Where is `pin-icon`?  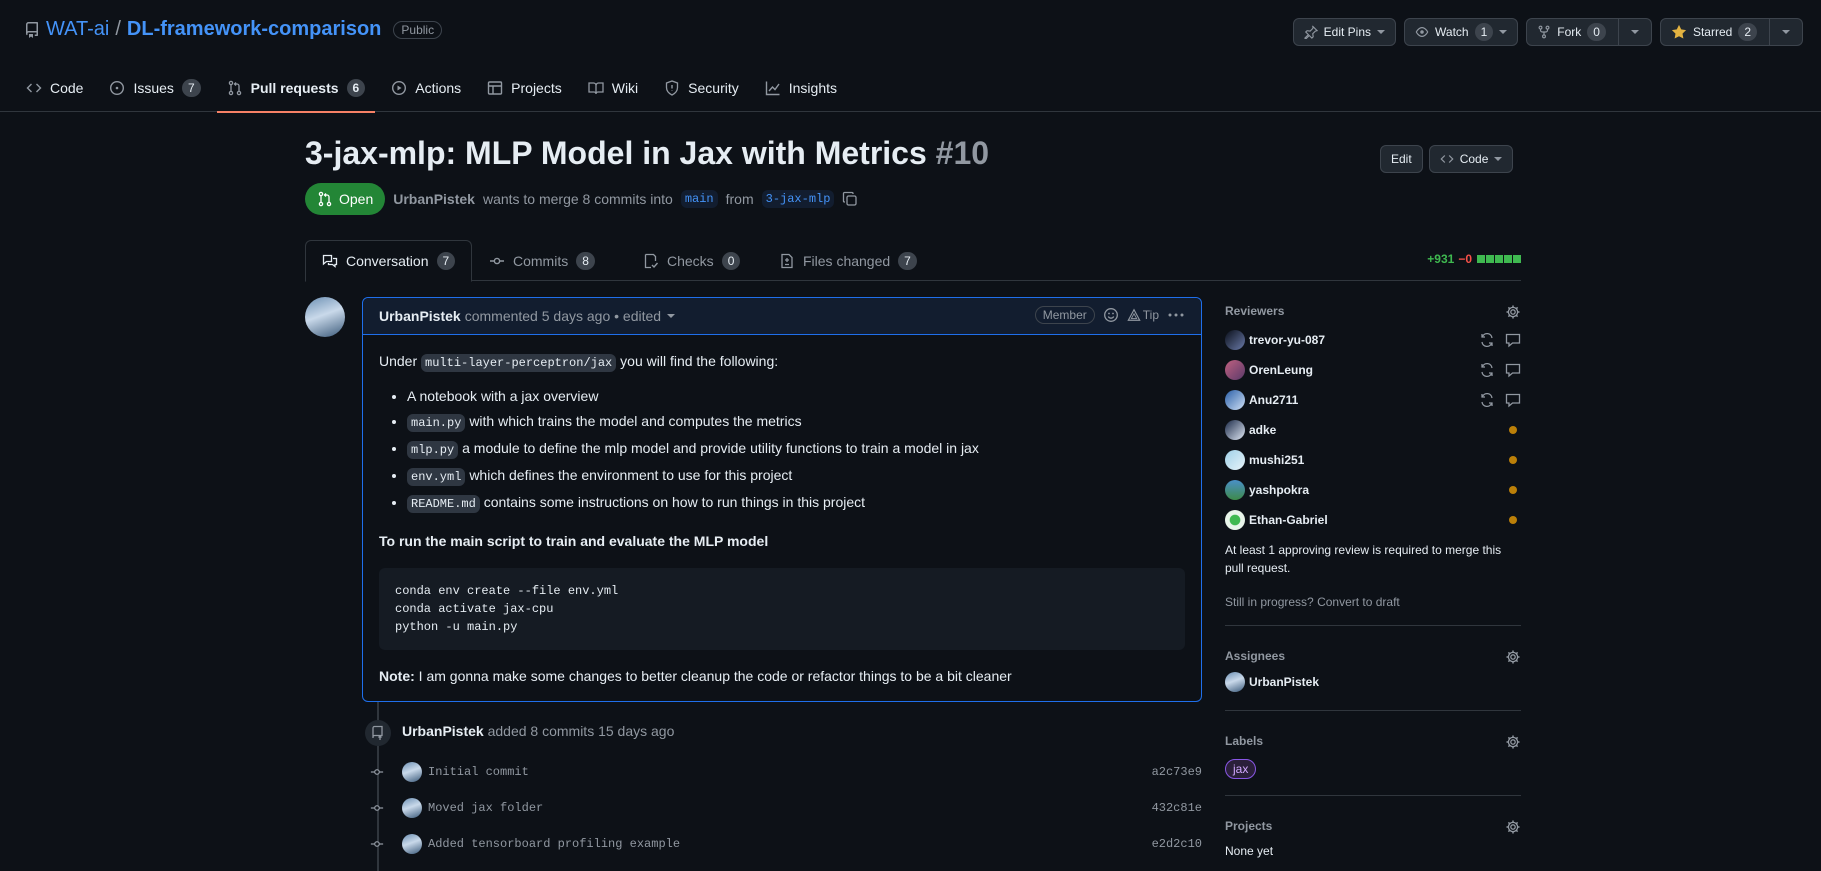
pin-icon is located at coordinates (1310, 32).